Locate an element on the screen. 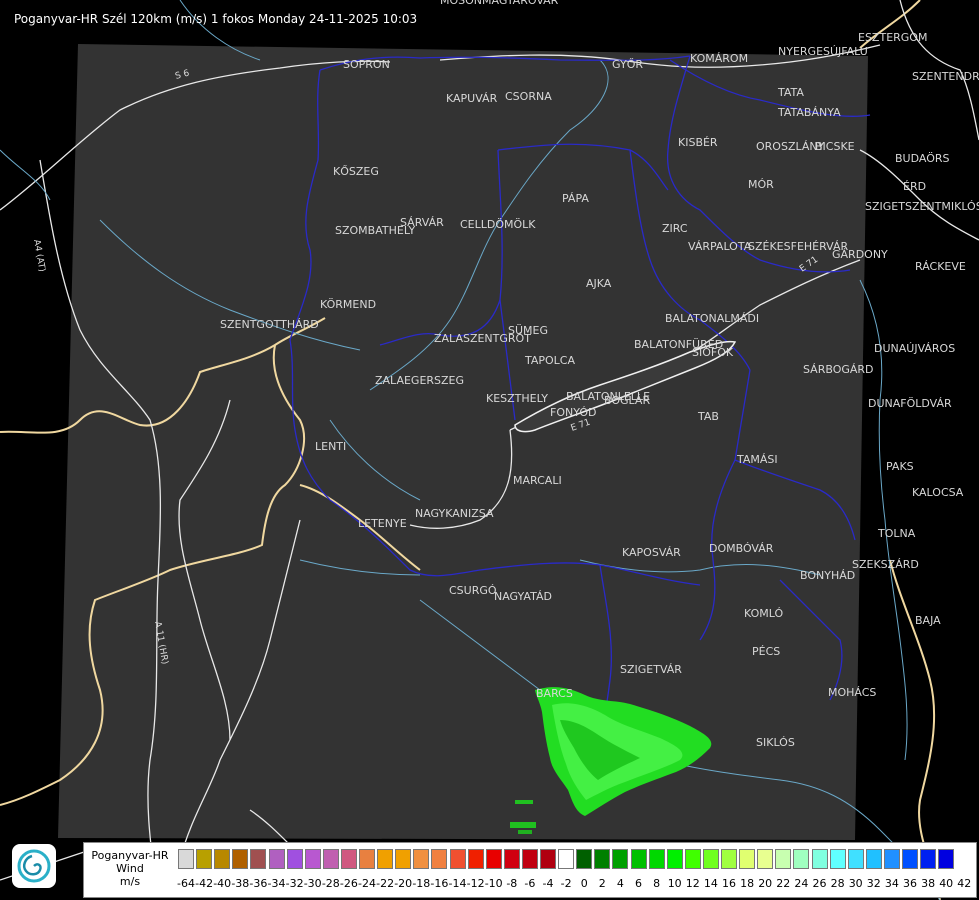 The image size is (979, 900). city-label: LETENYE is located at coordinates (382, 523).